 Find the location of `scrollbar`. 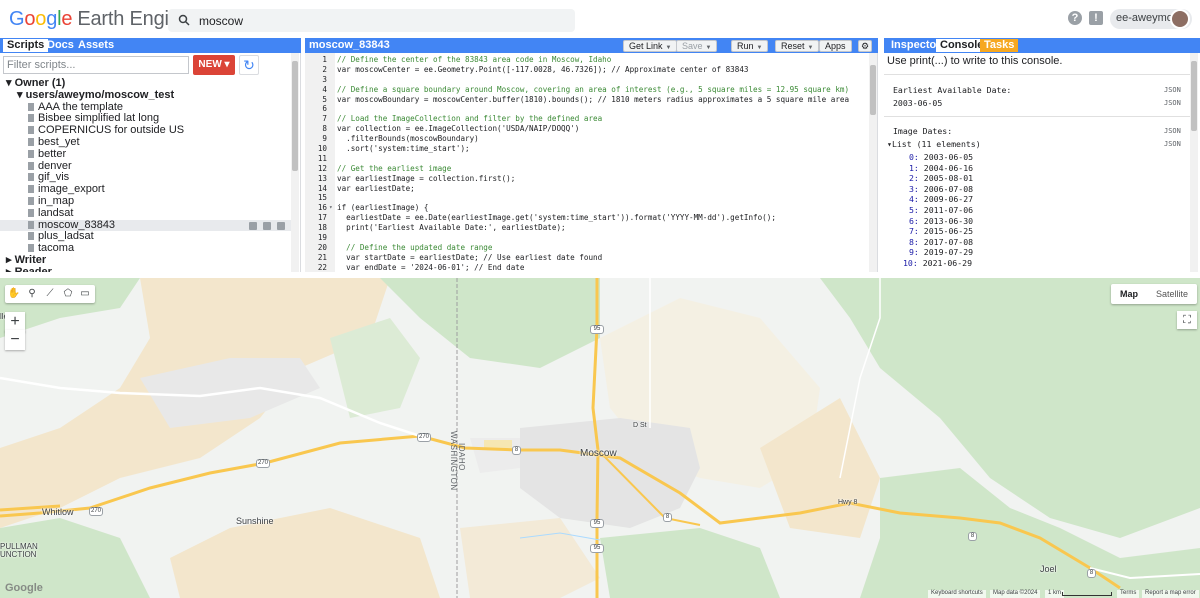

scrollbar is located at coordinates (295, 162).